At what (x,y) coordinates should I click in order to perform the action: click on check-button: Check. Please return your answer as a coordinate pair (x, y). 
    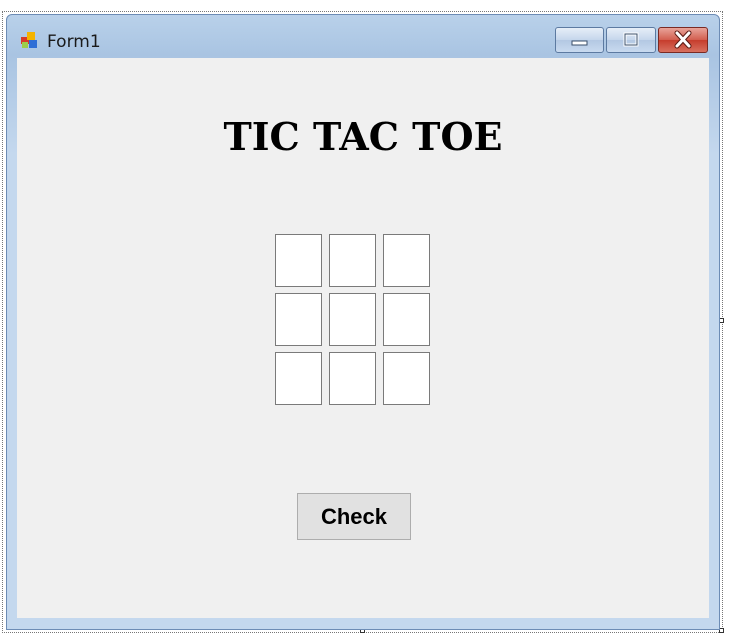
    Looking at the image, I should click on (354, 516).